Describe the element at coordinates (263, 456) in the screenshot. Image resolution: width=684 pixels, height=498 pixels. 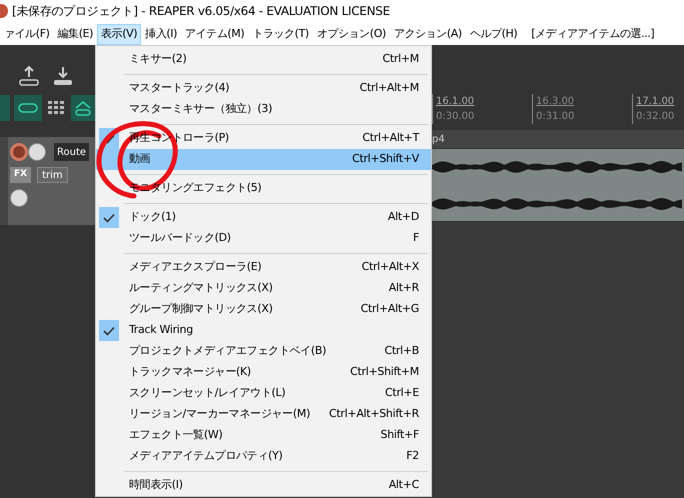
I see `menu-item: メディアアイテムプロパティ(Y) F2` at that location.